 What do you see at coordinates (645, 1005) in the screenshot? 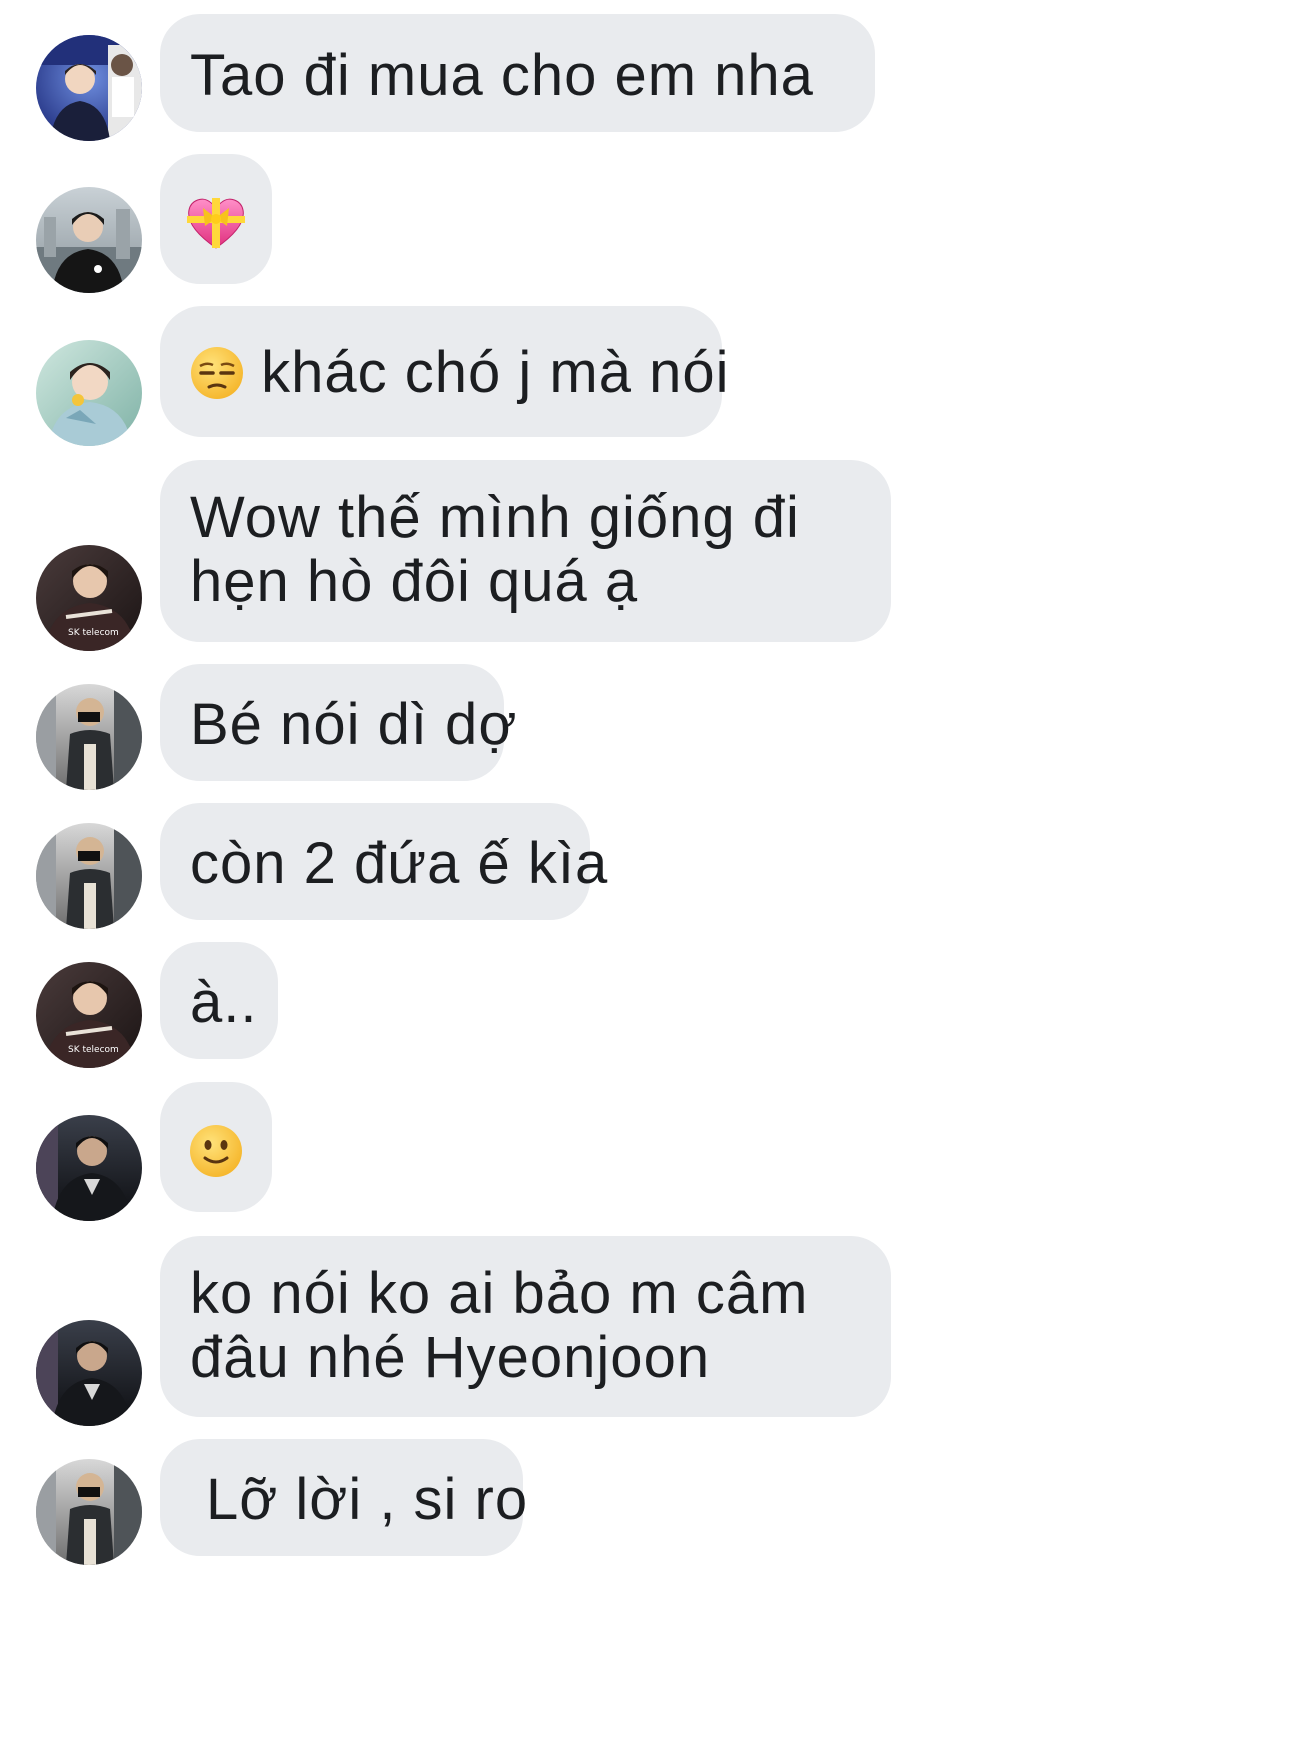
I see `message-row: SK telecom à..` at bounding box center [645, 1005].